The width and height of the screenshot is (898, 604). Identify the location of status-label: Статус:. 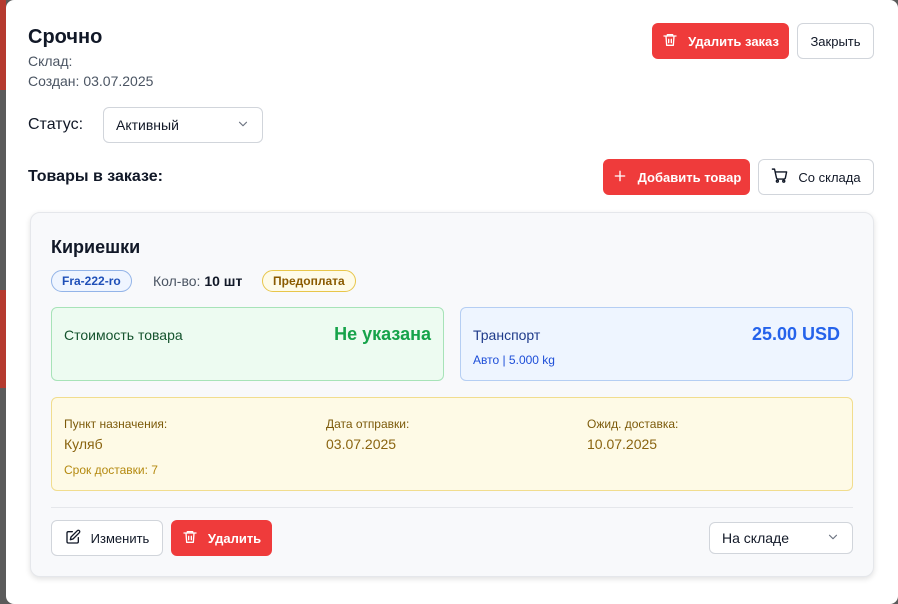
(56, 124).